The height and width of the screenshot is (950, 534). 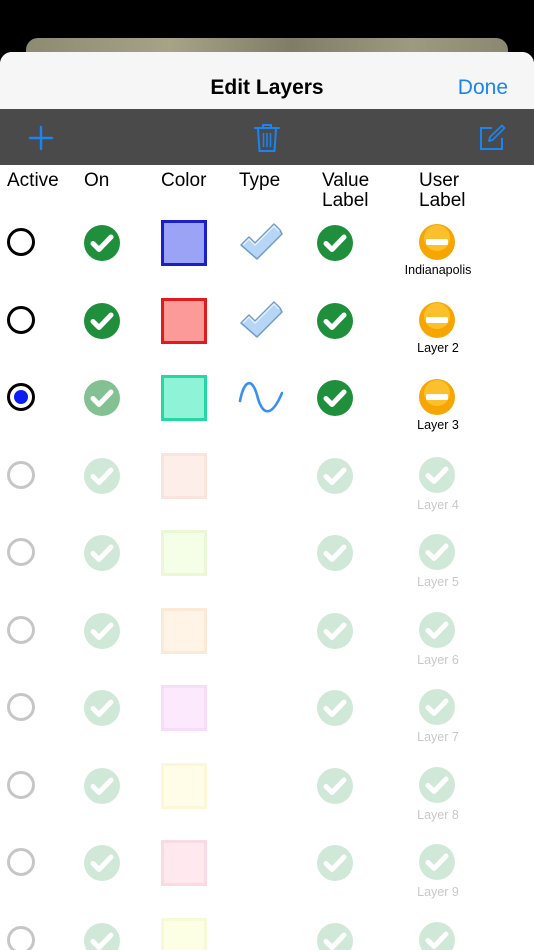 I want to click on user-label-text: Layer 3, so click(x=438, y=425).